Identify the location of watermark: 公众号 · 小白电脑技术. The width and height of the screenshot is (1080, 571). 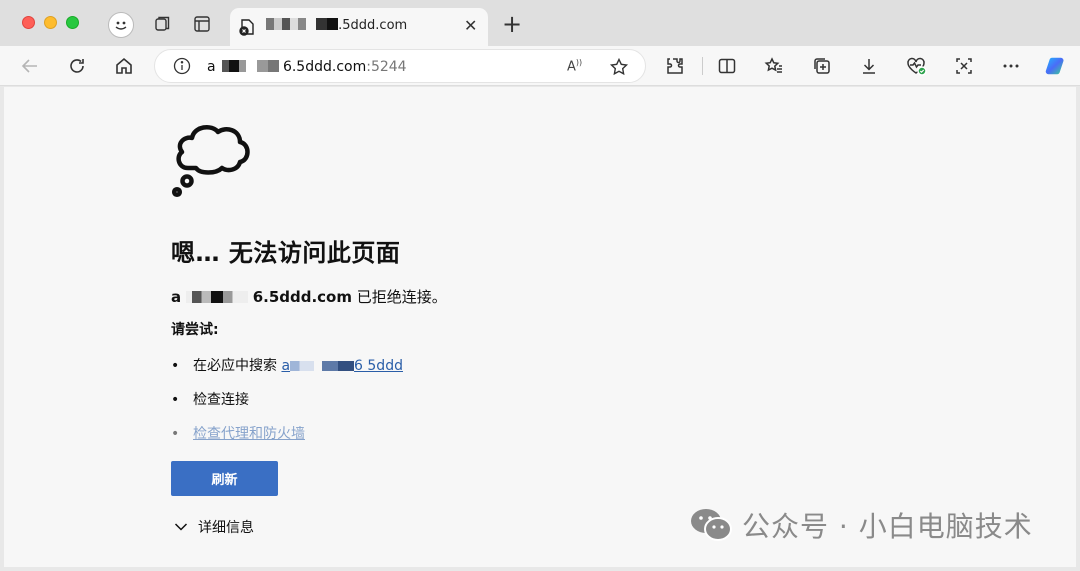
(861, 525).